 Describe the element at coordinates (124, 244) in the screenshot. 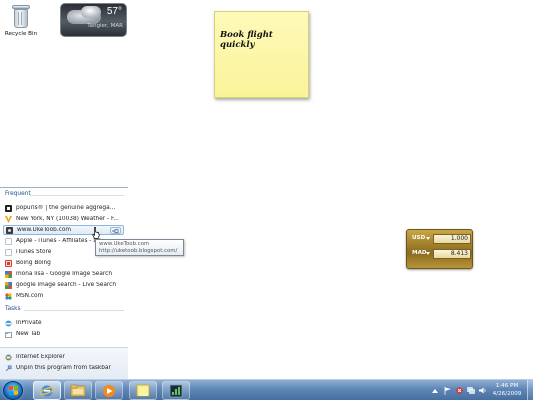

I see `tooltip-title: www.UkeToob.com` at that location.